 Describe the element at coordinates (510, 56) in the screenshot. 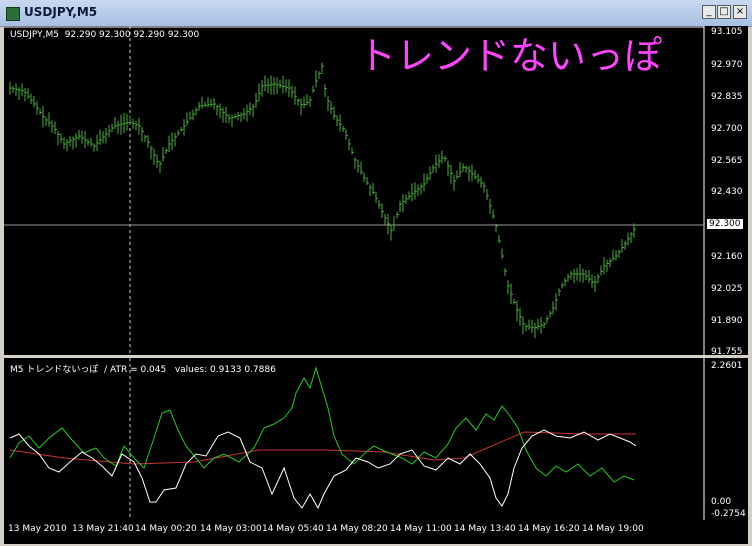

I see `chart-annotation: トレンドないっぽ` at that location.